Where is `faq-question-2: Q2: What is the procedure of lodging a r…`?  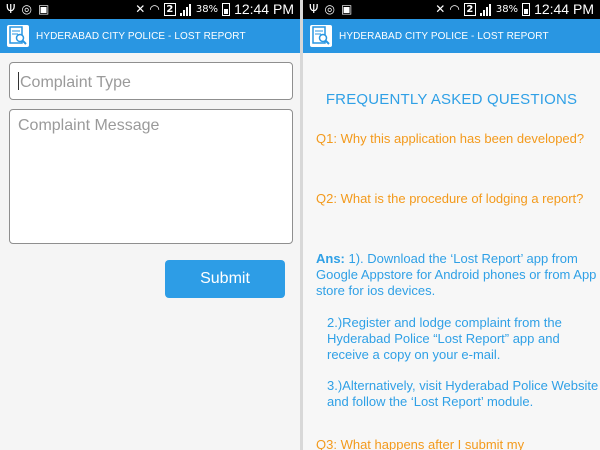
faq-question-2: Q2: What is the procedure of lodging a r… is located at coordinates (450, 198).